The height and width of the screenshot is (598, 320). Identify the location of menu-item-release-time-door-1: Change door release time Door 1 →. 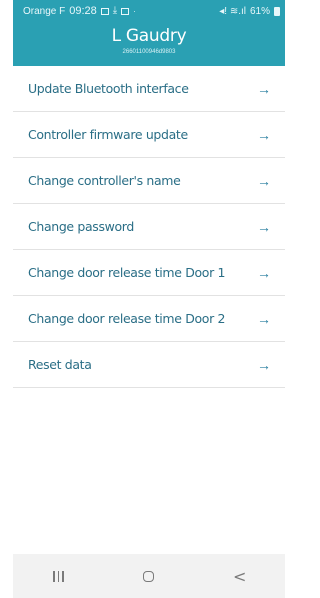
(149, 273).